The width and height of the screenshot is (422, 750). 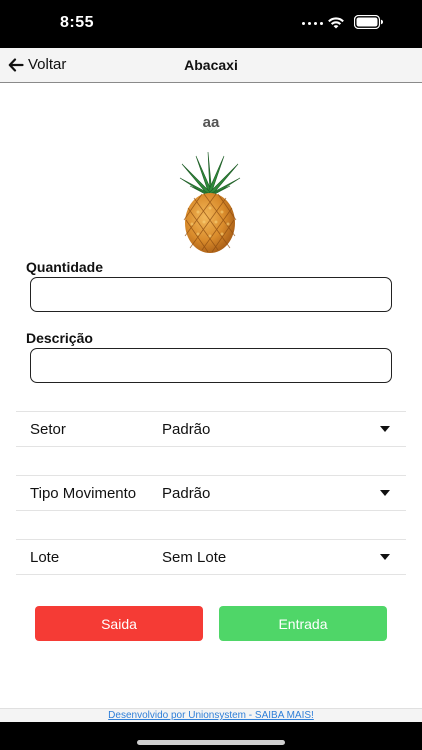 What do you see at coordinates (211, 24) in the screenshot?
I see `status-bar: 8:55` at bounding box center [211, 24].